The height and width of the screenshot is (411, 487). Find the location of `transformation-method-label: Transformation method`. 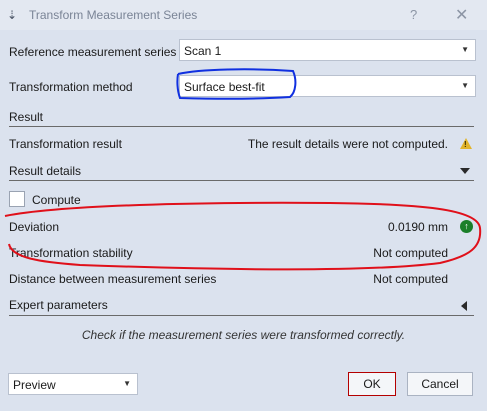

transformation-method-label: Transformation method is located at coordinates (71, 87).